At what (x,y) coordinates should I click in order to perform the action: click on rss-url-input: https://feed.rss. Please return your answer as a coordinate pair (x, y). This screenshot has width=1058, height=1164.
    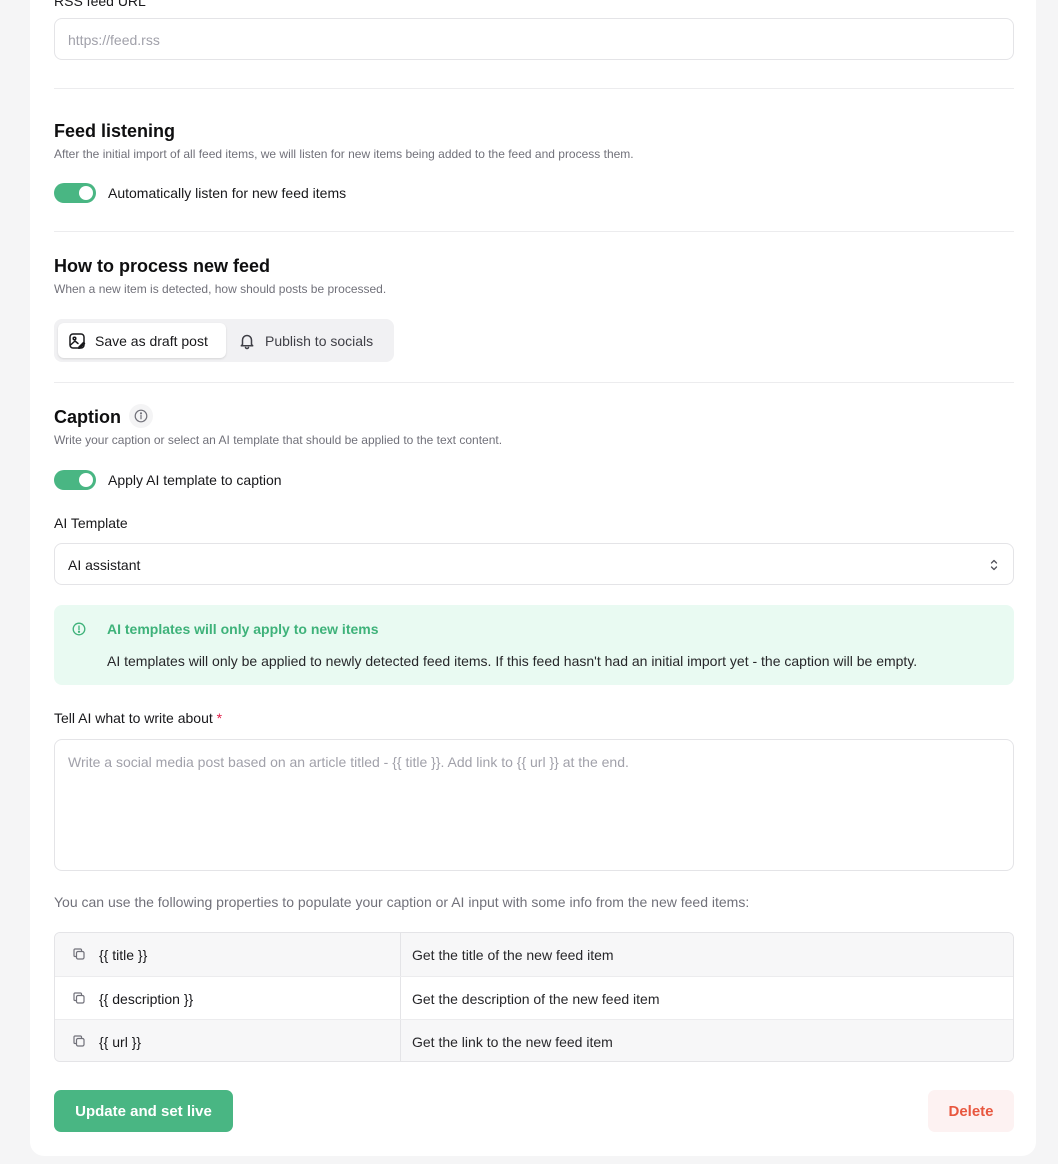
    Looking at the image, I should click on (534, 39).